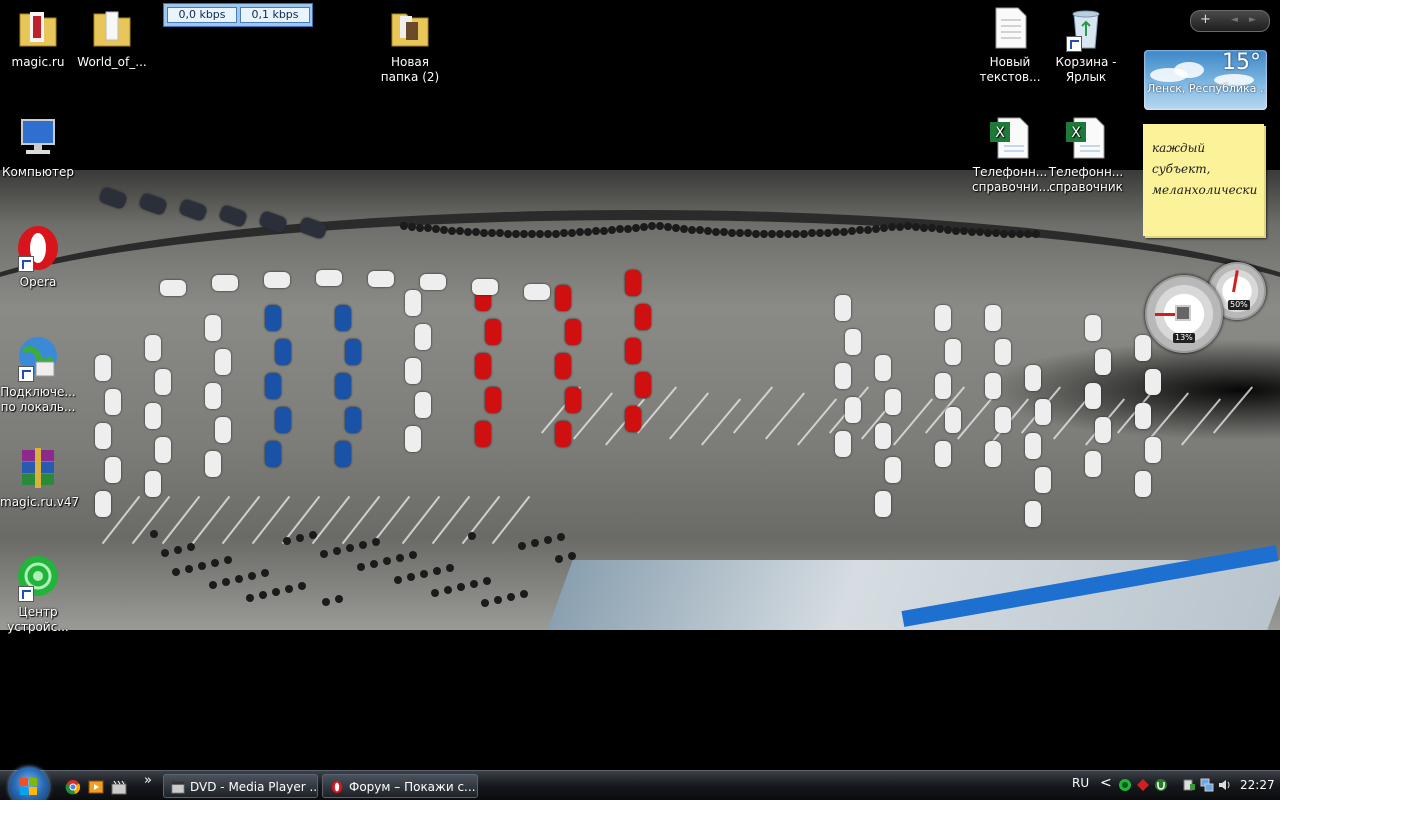 The height and width of the screenshot is (814, 1402). Describe the element at coordinates (40, 502) in the screenshot. I see `desktop-icon-label: magic.ru.v47` at that location.